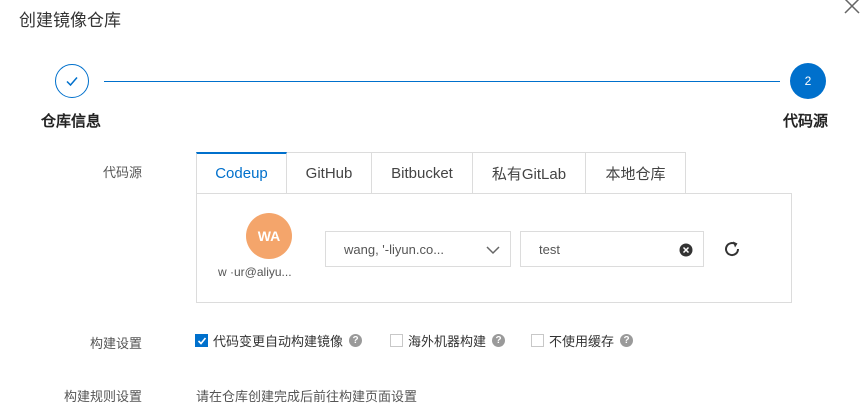 The image size is (865, 409). I want to click on option-overseas-build: 海外机器构建 ?, so click(448, 340).